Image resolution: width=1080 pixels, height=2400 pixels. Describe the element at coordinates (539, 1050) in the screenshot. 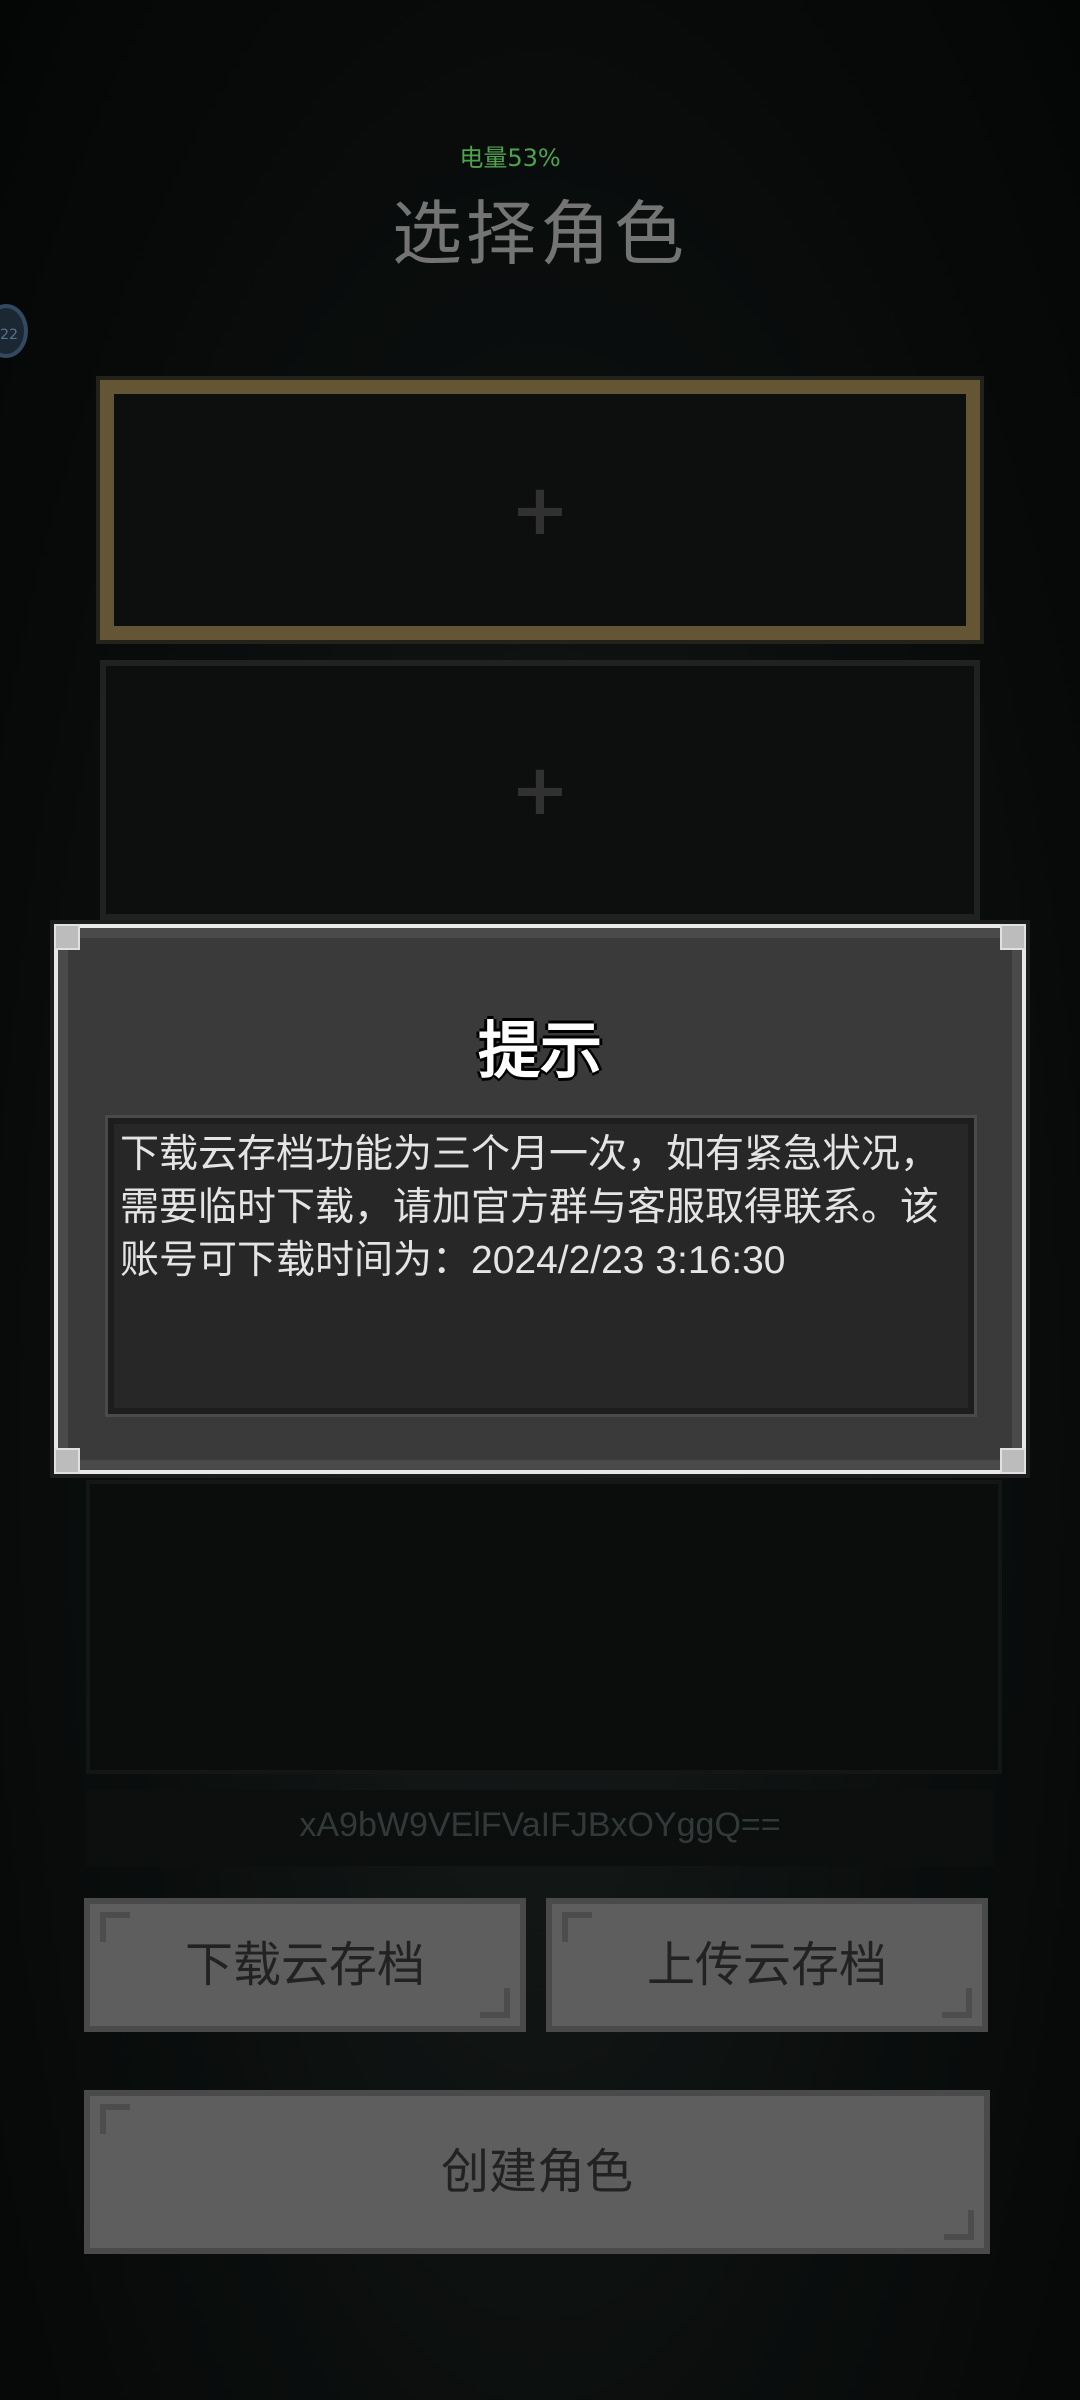

I see `dialog-title: 提示` at that location.